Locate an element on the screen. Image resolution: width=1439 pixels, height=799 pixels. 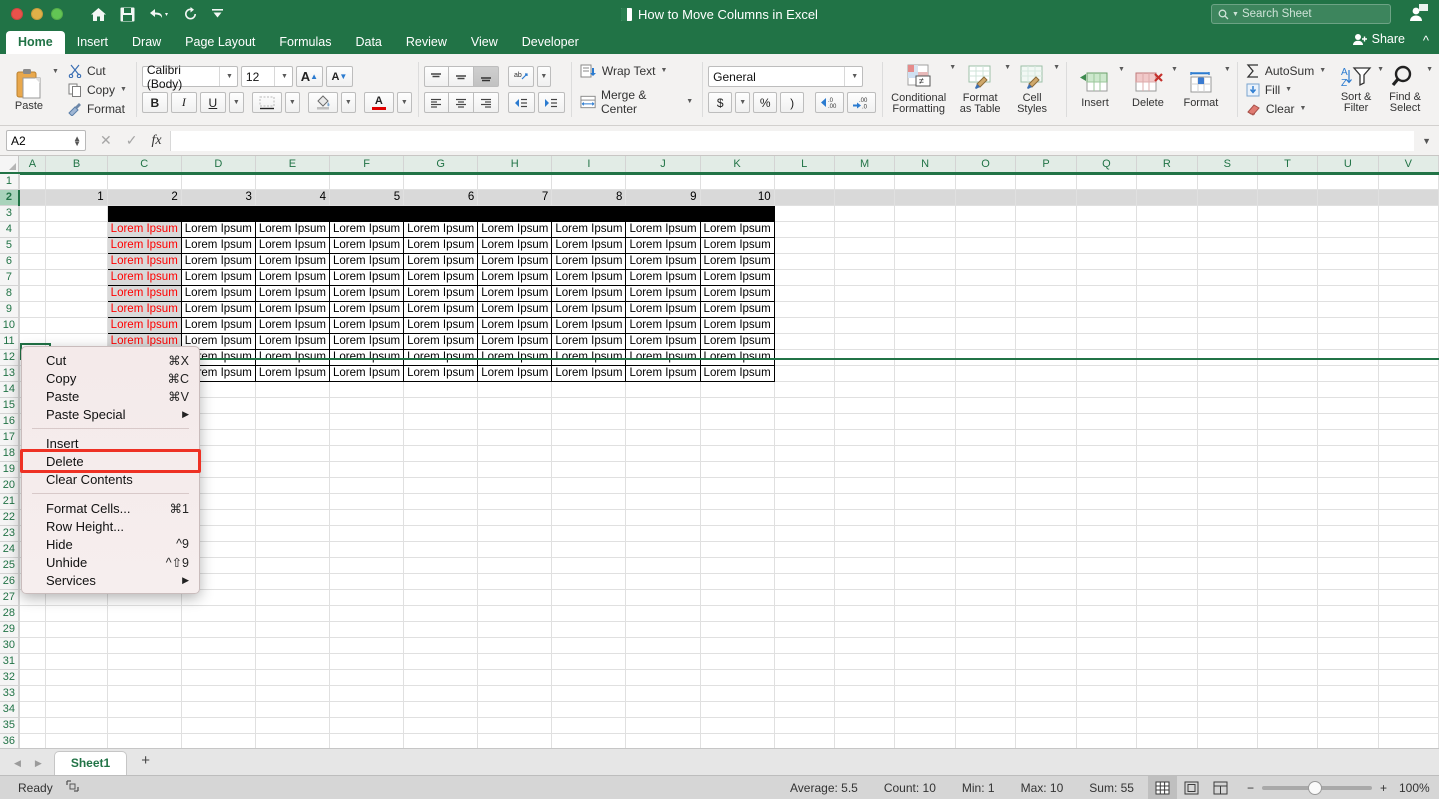
cell-K18 is located at coordinates (737, 453).